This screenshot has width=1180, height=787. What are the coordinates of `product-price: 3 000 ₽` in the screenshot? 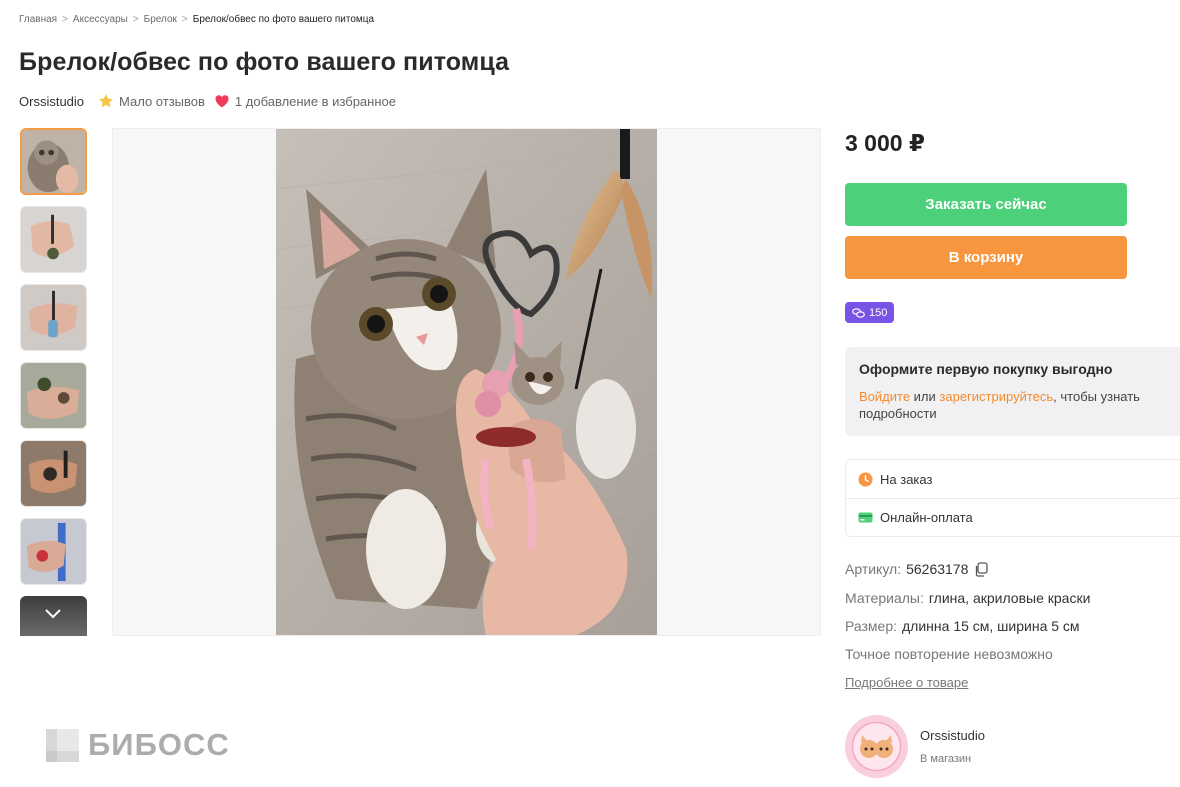 It's located at (885, 143).